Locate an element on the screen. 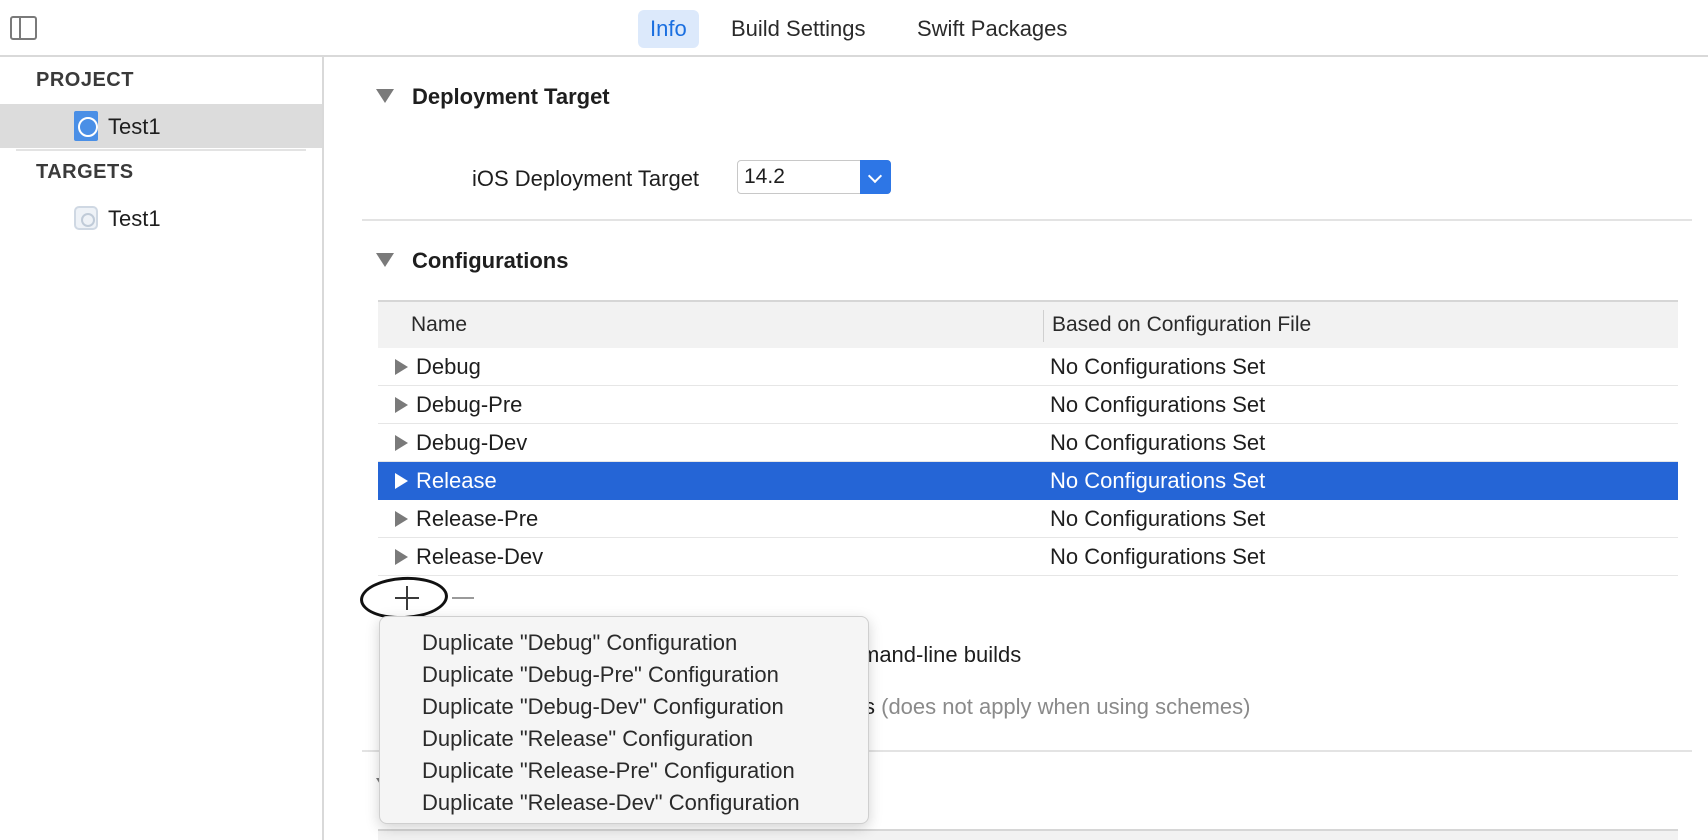 The width and height of the screenshot is (1708, 840). deployment-disclosure-icon is located at coordinates (385, 96).